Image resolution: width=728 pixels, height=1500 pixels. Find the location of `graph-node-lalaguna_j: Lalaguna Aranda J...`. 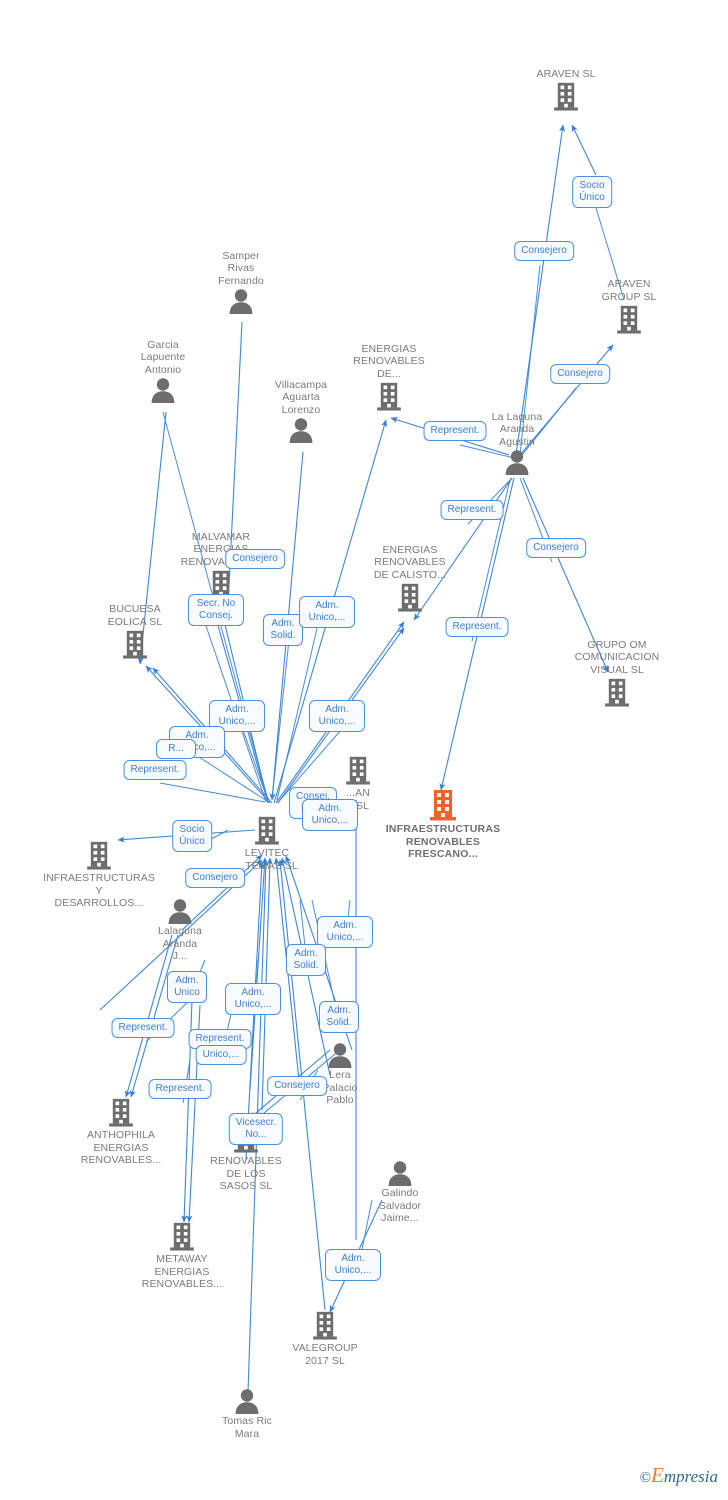

graph-node-lalaguna_j: Lalaguna Aranda J... is located at coordinates (180, 930).